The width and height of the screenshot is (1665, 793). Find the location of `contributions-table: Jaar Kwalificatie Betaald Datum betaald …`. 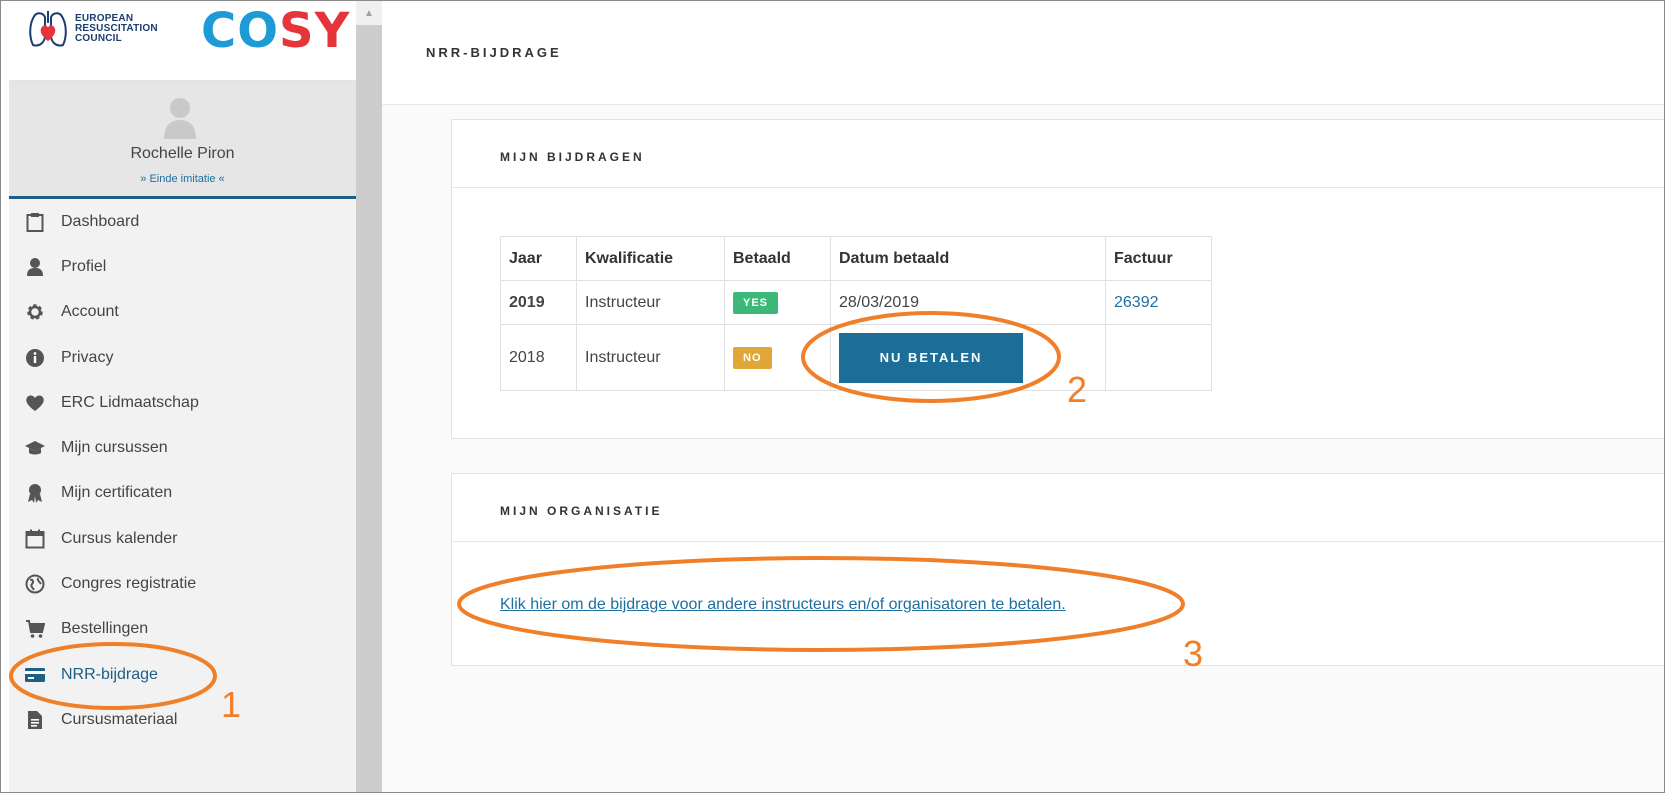

contributions-table: Jaar Kwalificatie Betaald Datum betaald … is located at coordinates (856, 313).